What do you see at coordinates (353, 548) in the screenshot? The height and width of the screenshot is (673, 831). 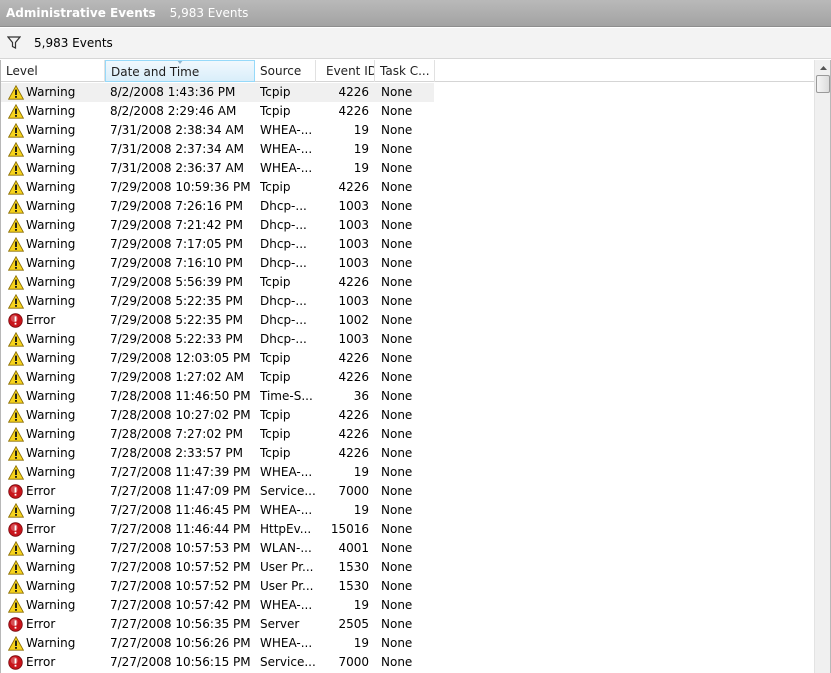 I see `event-id-cell: 4001` at bounding box center [353, 548].